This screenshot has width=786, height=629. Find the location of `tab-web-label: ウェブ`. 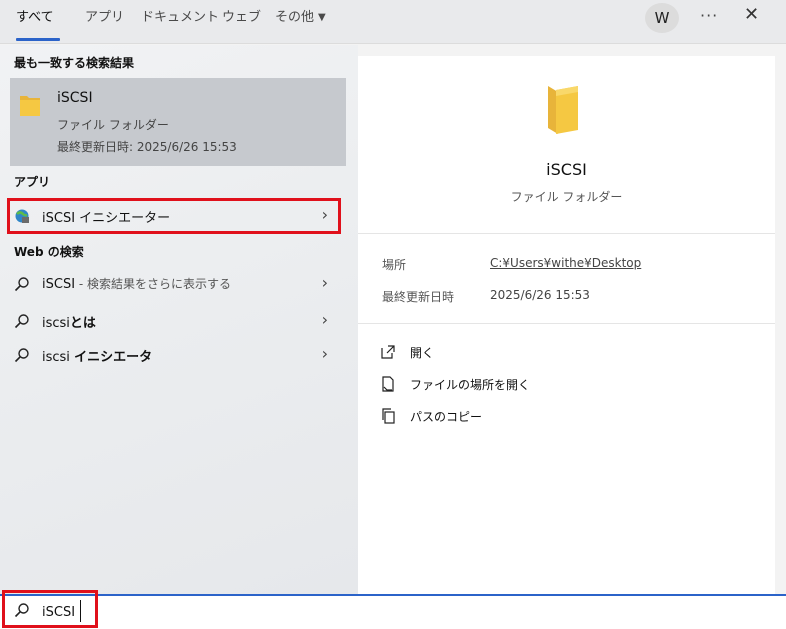

tab-web-label: ウェブ is located at coordinates (242, 17).